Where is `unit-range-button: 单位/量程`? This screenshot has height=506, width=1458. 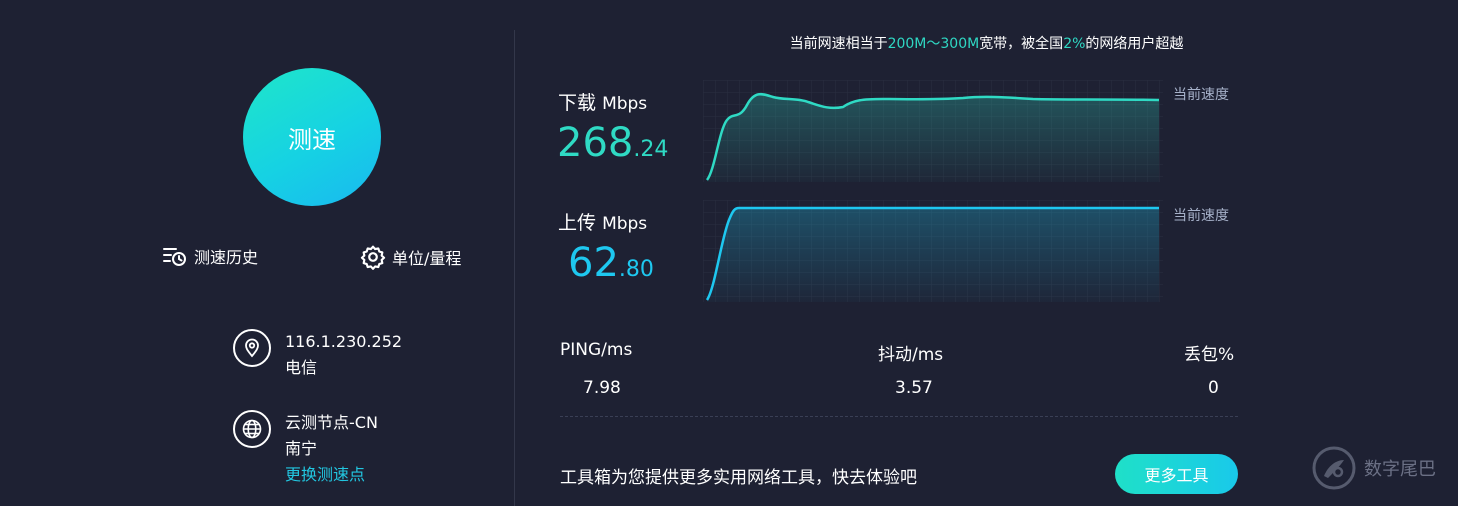
unit-range-button: 单位/量程 is located at coordinates (410, 257).